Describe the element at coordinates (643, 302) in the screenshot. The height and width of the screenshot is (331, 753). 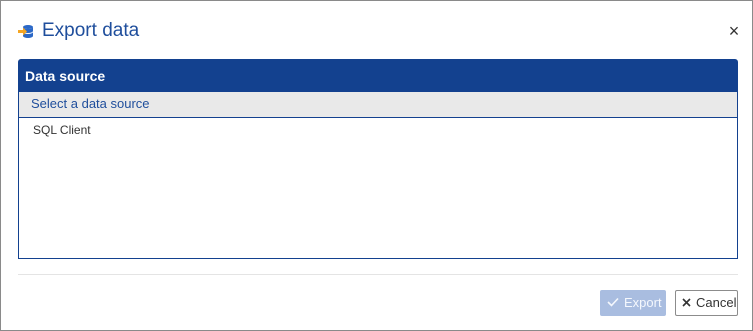
I see `export-button-label: Export` at that location.